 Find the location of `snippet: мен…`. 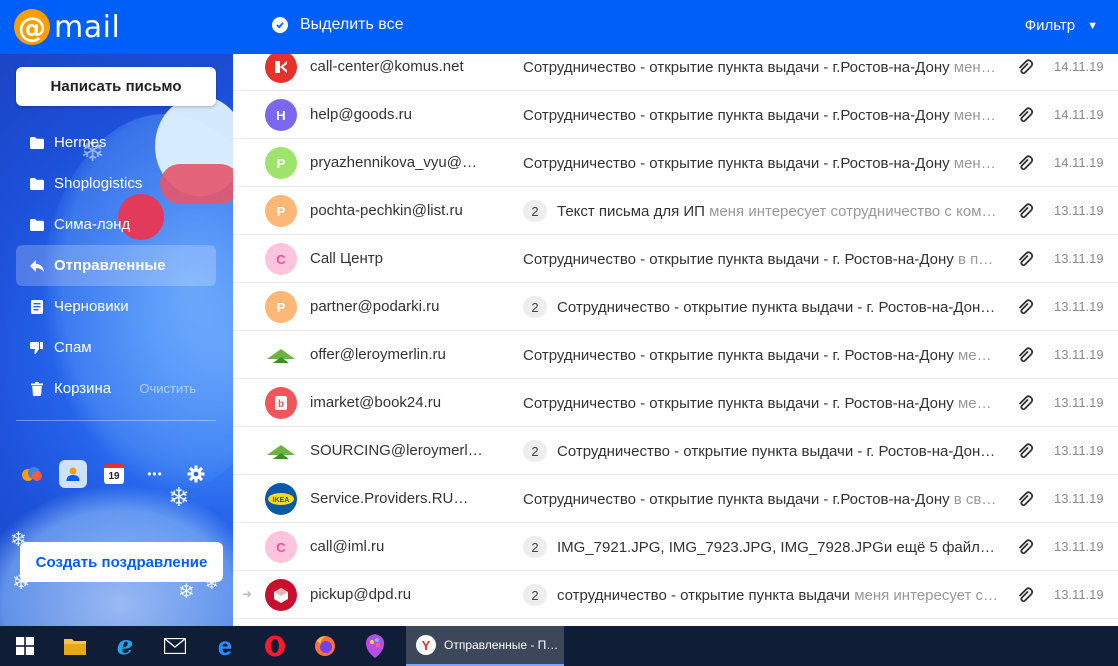

snippet: мен… is located at coordinates (972, 163).